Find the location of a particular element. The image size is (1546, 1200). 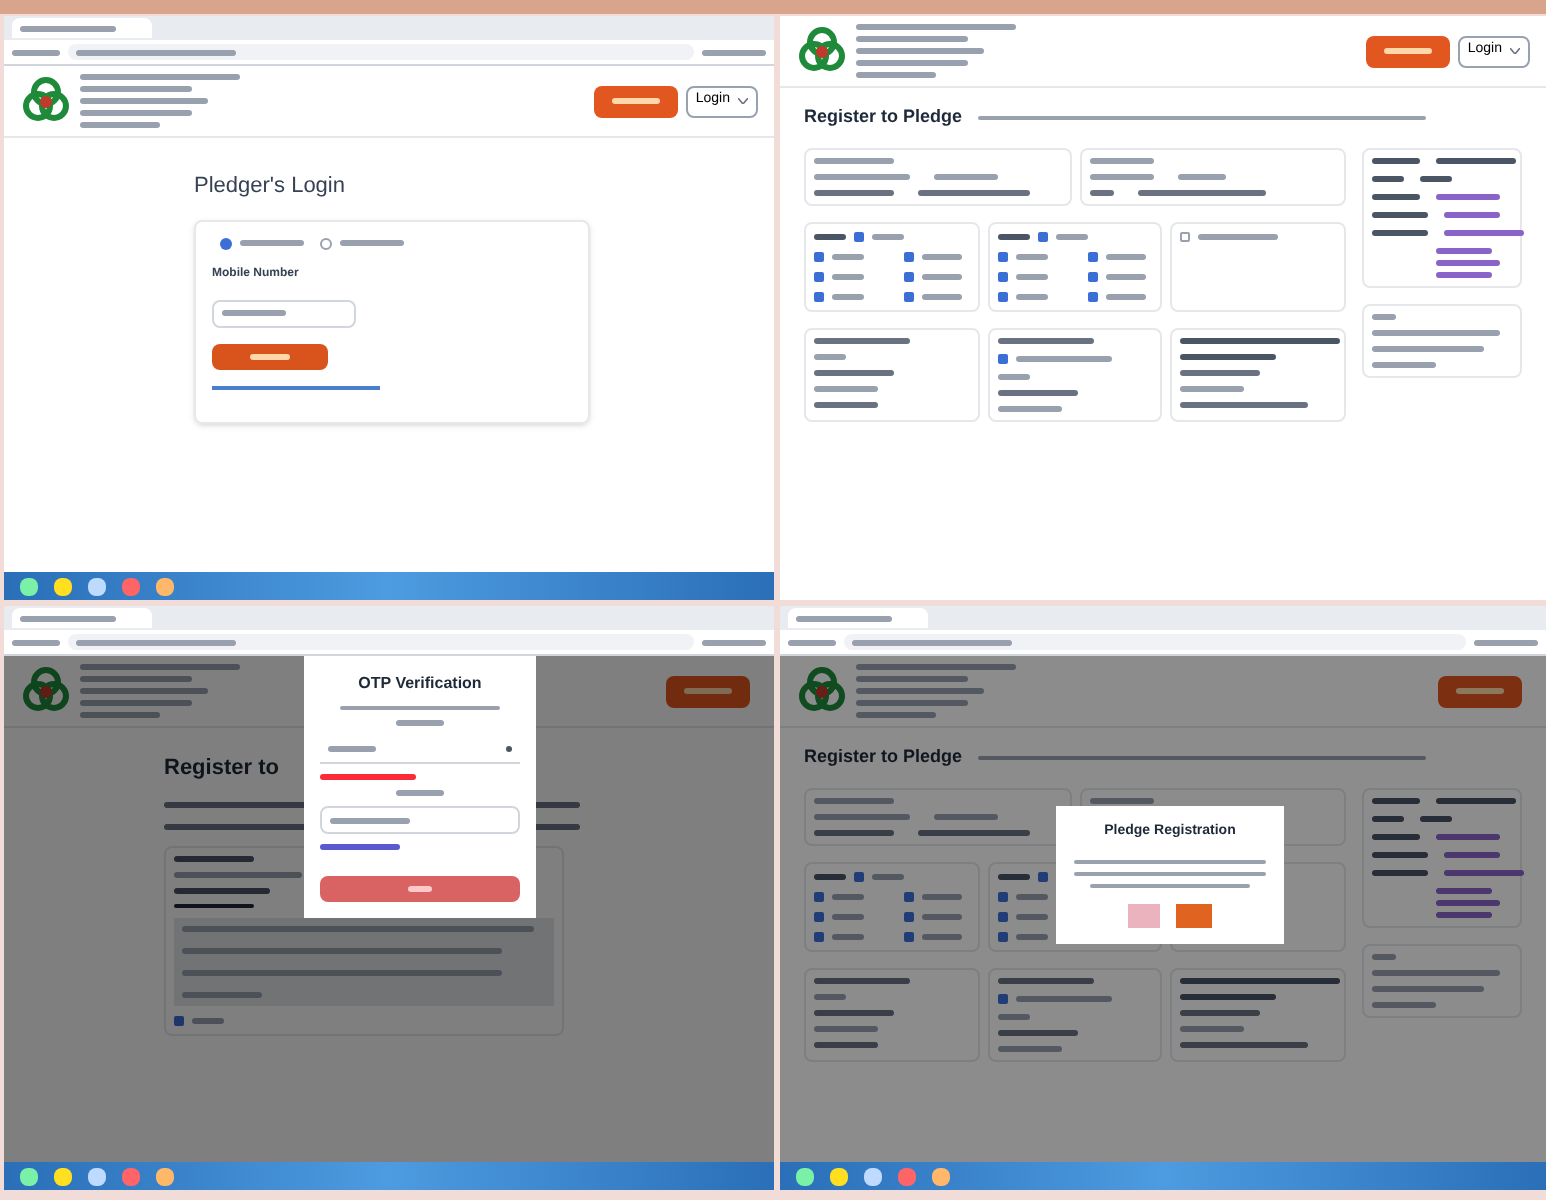

otp-input is located at coordinates (420, 820).